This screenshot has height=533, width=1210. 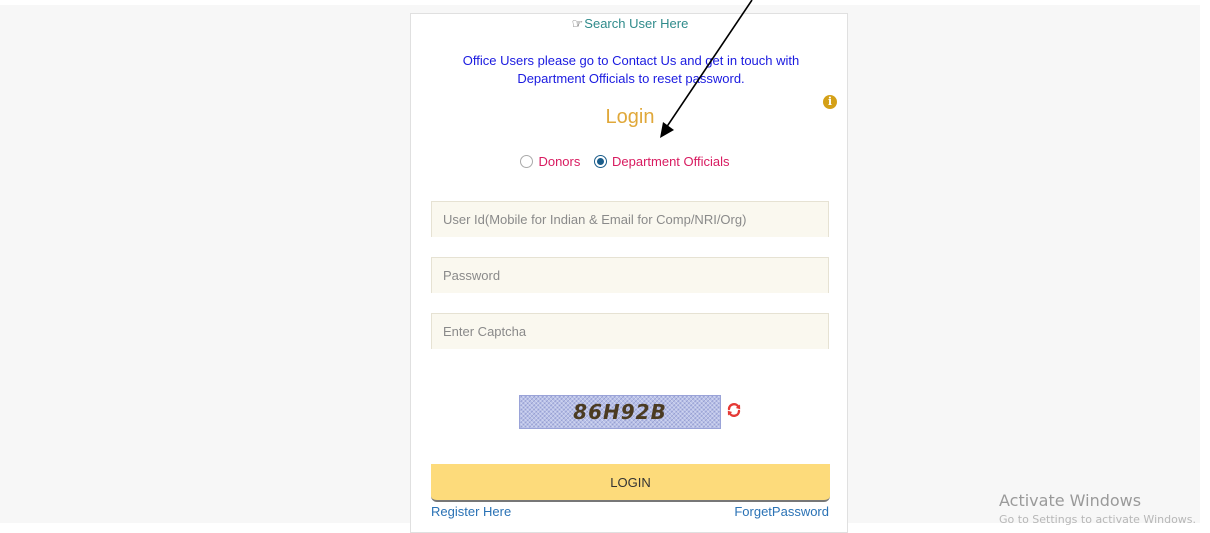 I want to click on windows-watermark-subtitle: Go to Settings to activate Windows., so click(x=1098, y=519).